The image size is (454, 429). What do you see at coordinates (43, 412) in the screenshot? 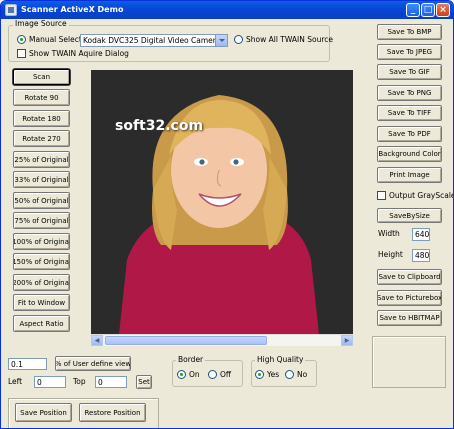
I see `save-position-button: Save Position` at bounding box center [43, 412].